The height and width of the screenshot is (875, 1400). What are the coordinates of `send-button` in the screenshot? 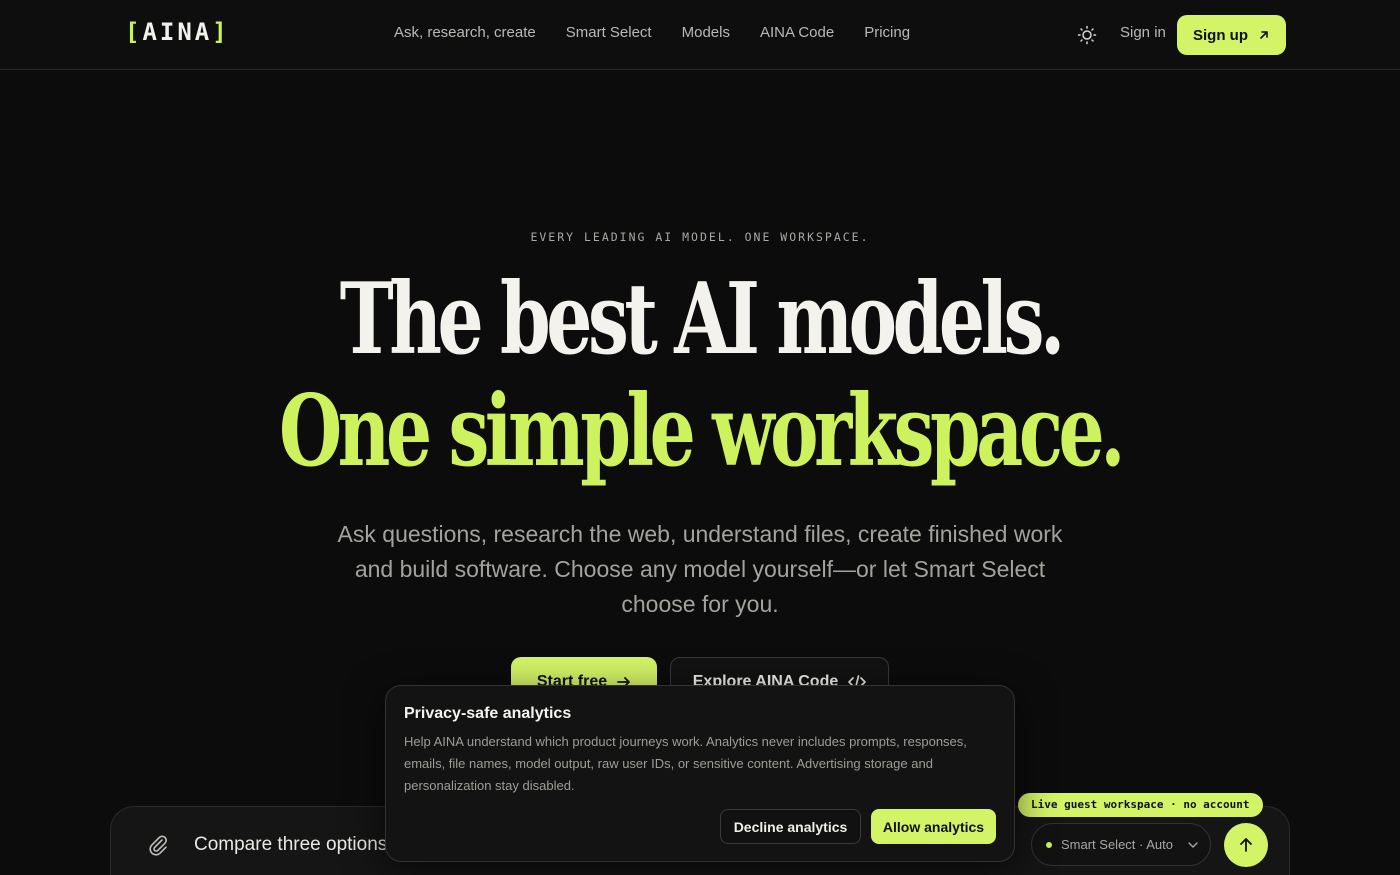 It's located at (1246, 845).